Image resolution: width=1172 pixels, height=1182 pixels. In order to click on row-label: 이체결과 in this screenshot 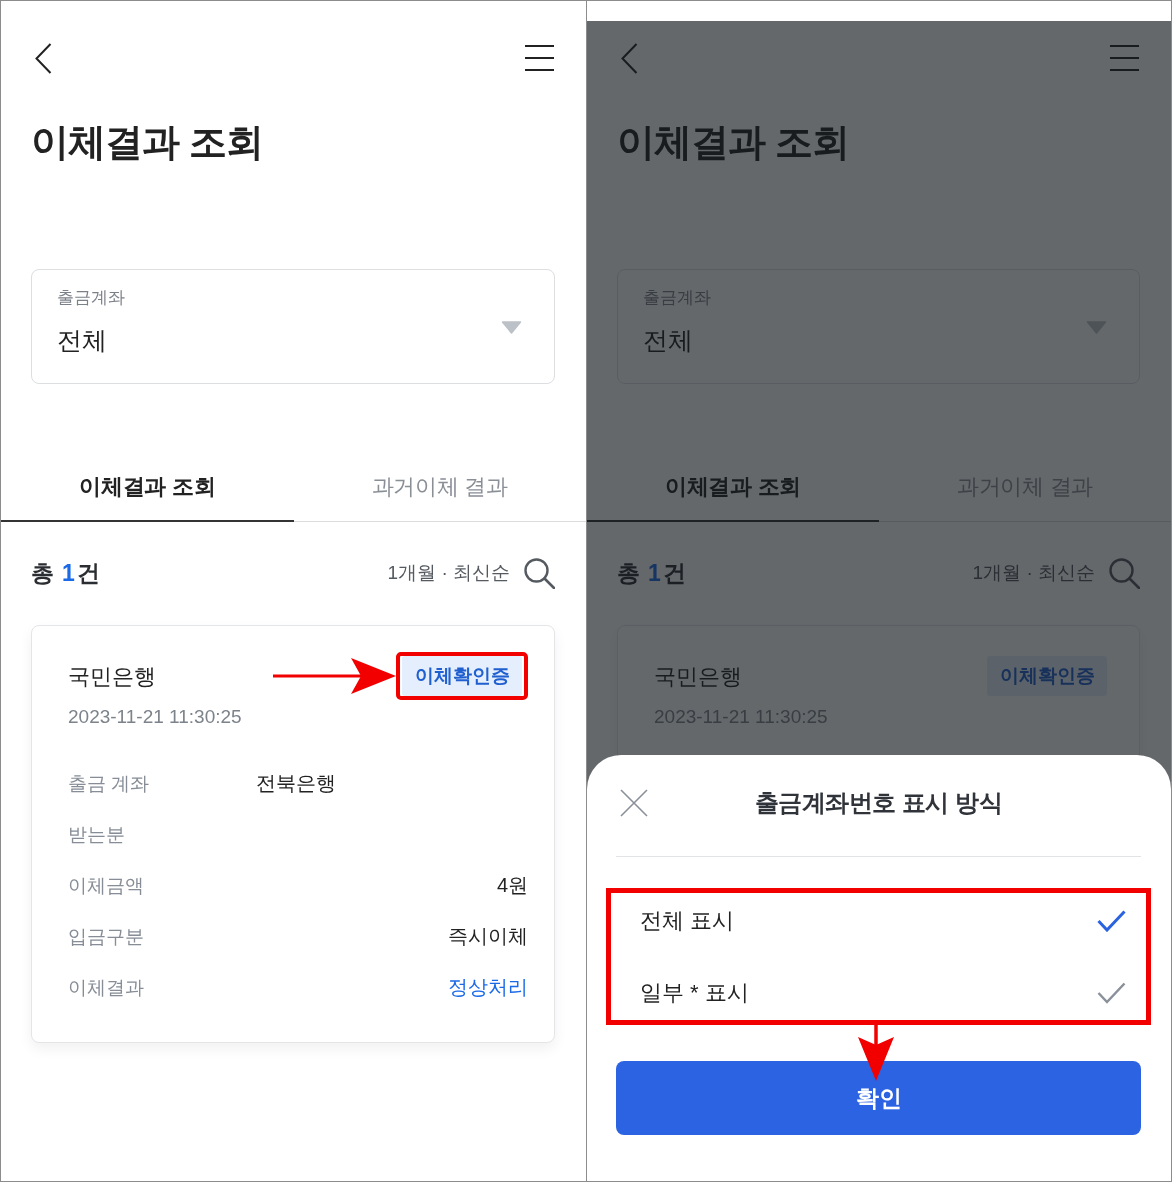, I will do `click(106, 987)`.